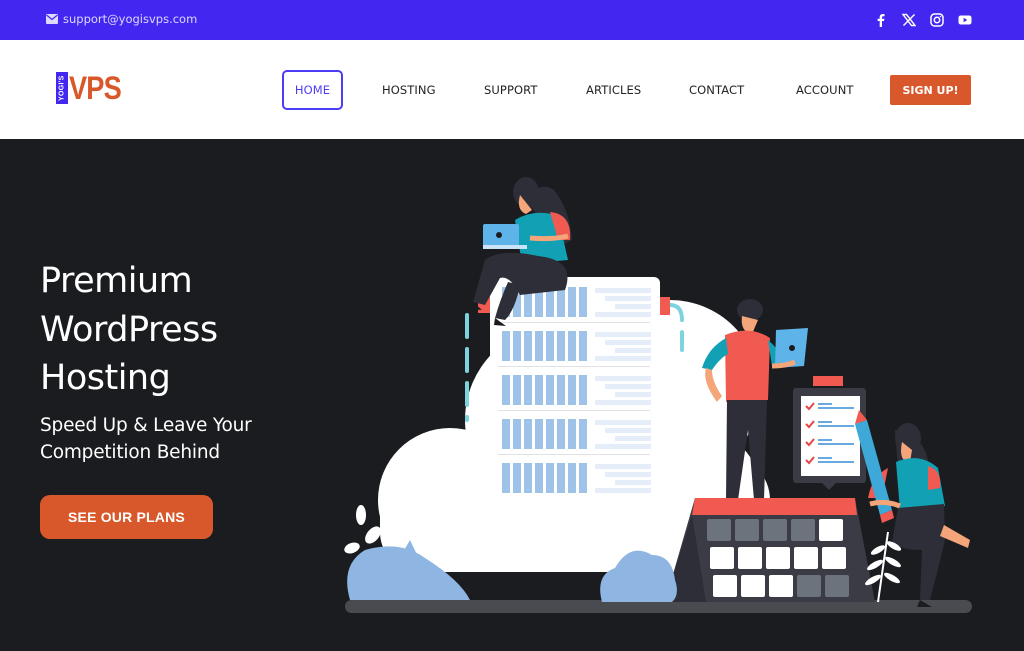 Image resolution: width=1024 pixels, height=651 pixels. I want to click on nav-articles: ARTICLES, so click(613, 90).